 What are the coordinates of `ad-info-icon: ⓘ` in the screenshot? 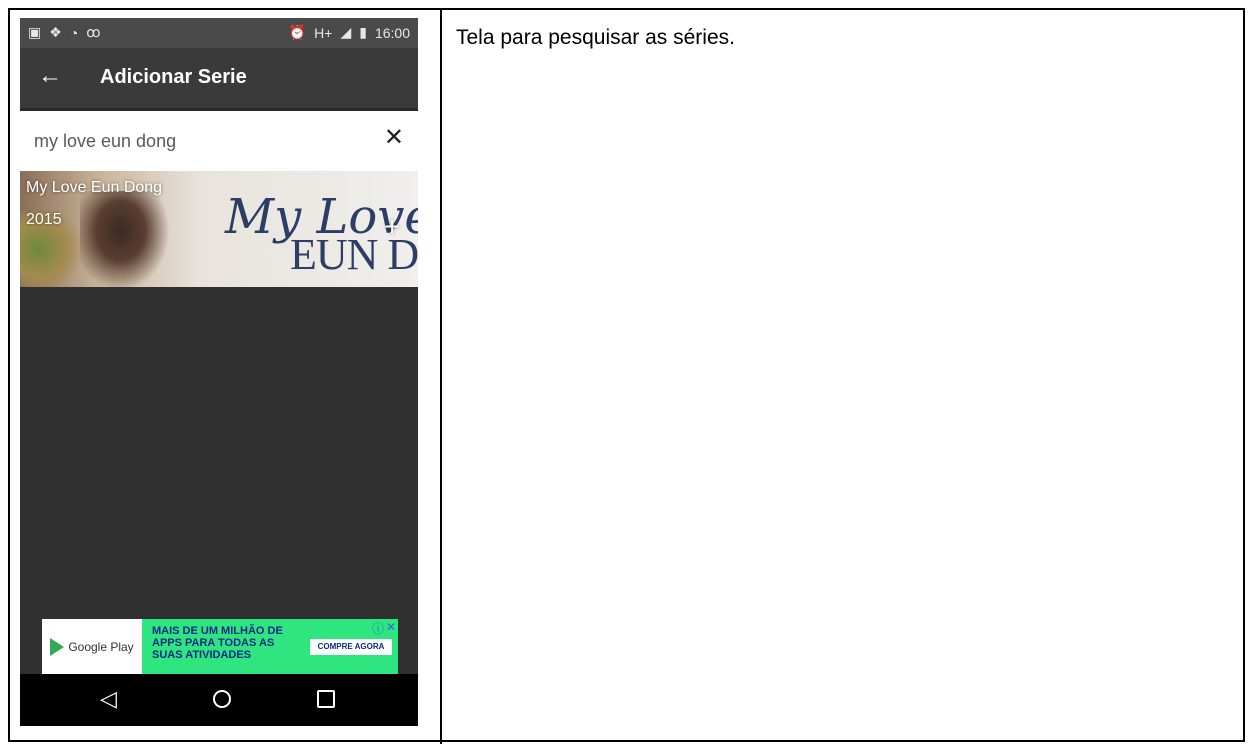 It's located at (378, 628).